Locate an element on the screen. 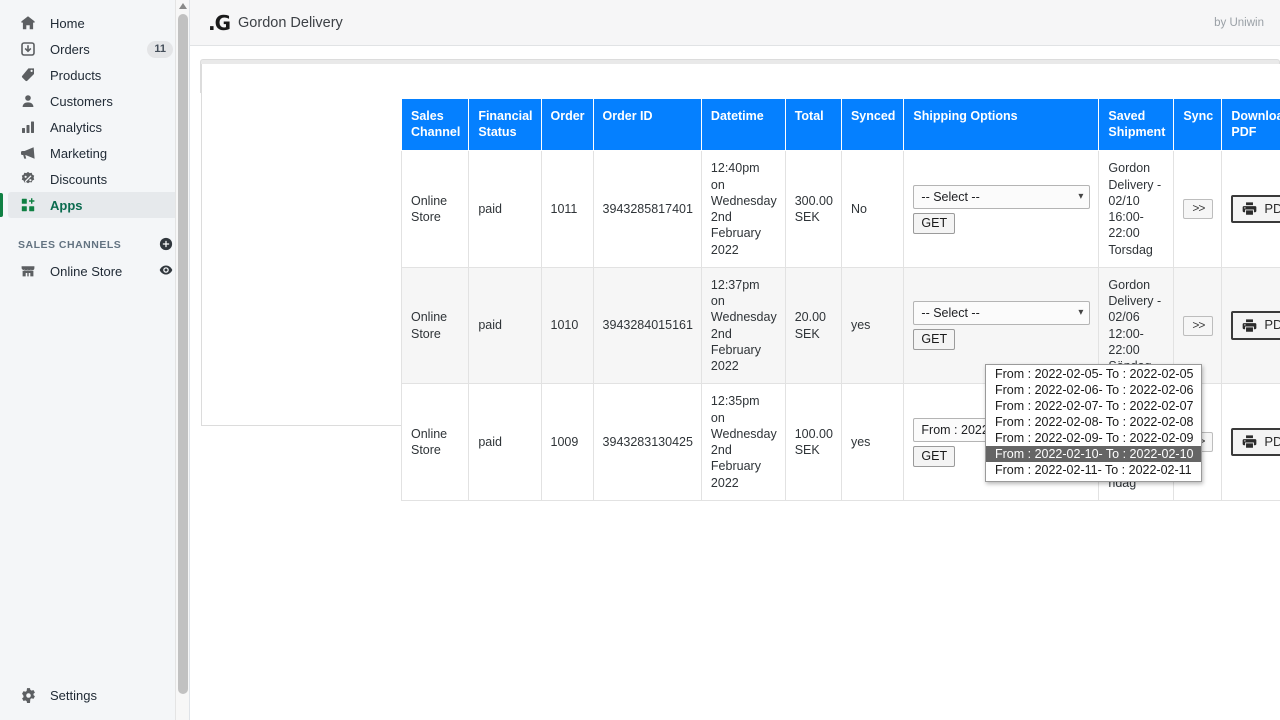 The height and width of the screenshot is (720, 1280). sidebar-item-online-store: Online Store is located at coordinates (94, 271).